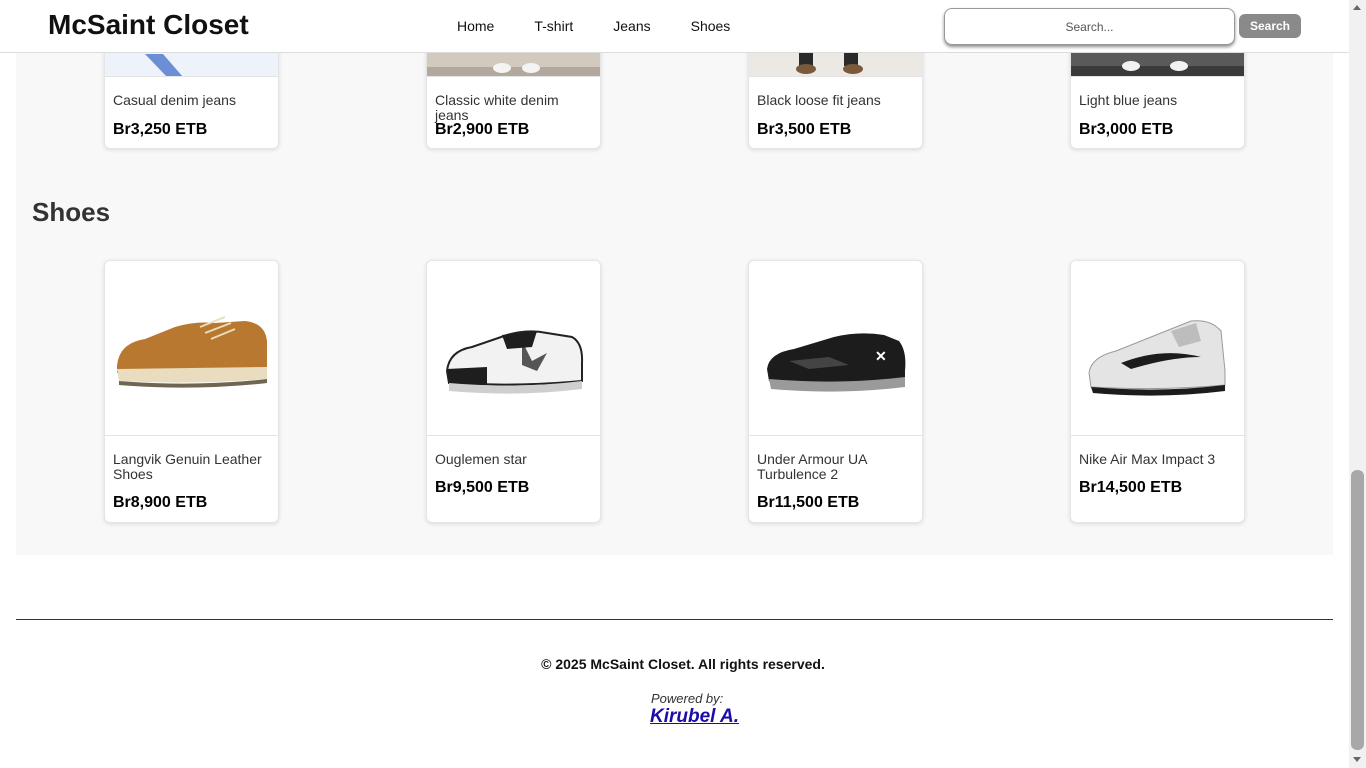 Image resolution: width=1366 pixels, height=768 pixels. What do you see at coordinates (160, 502) in the screenshot?
I see `product-price: Br8,900 ETB` at bounding box center [160, 502].